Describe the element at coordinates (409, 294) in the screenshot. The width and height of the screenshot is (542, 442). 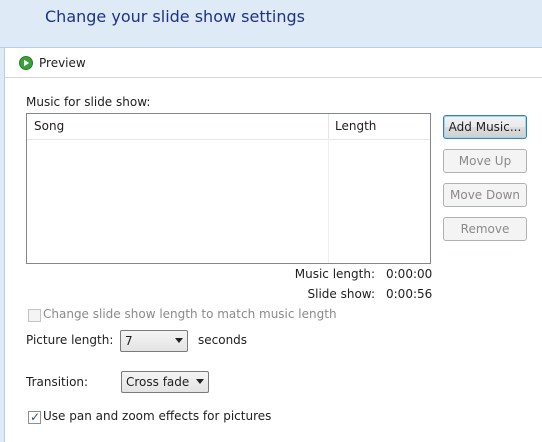
I see `slide-show-length-value: 0:00:56` at that location.